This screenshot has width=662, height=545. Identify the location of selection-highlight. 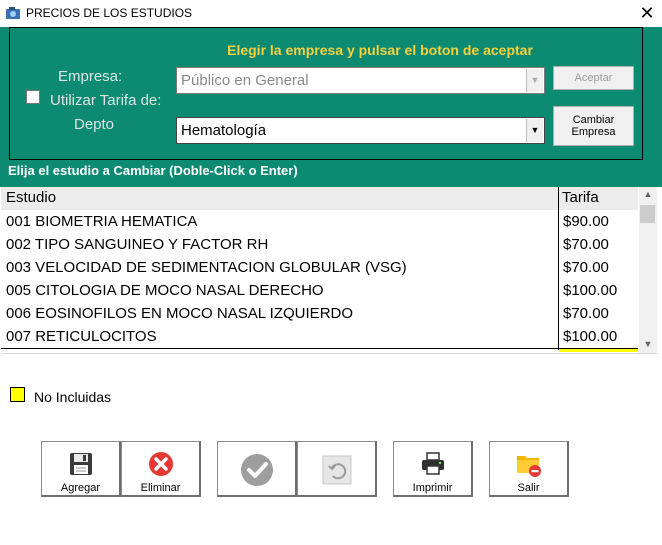
(598, 350).